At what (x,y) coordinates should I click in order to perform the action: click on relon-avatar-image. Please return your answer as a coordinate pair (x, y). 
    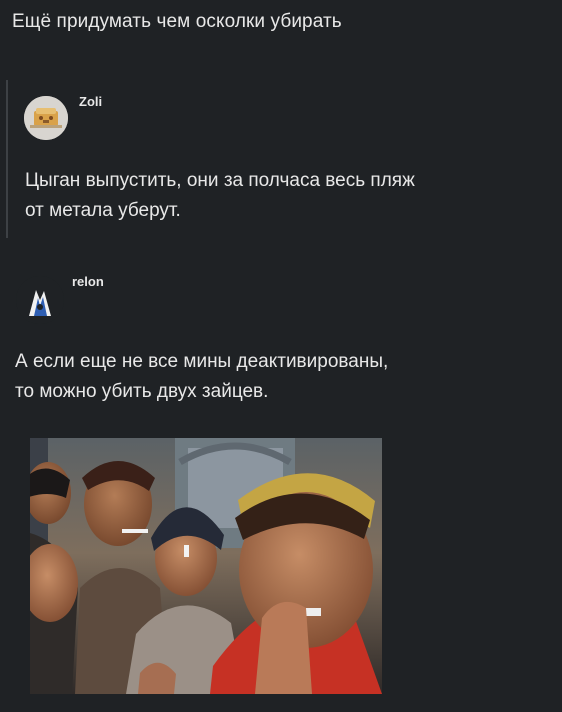
    Looking at the image, I should click on (40, 300).